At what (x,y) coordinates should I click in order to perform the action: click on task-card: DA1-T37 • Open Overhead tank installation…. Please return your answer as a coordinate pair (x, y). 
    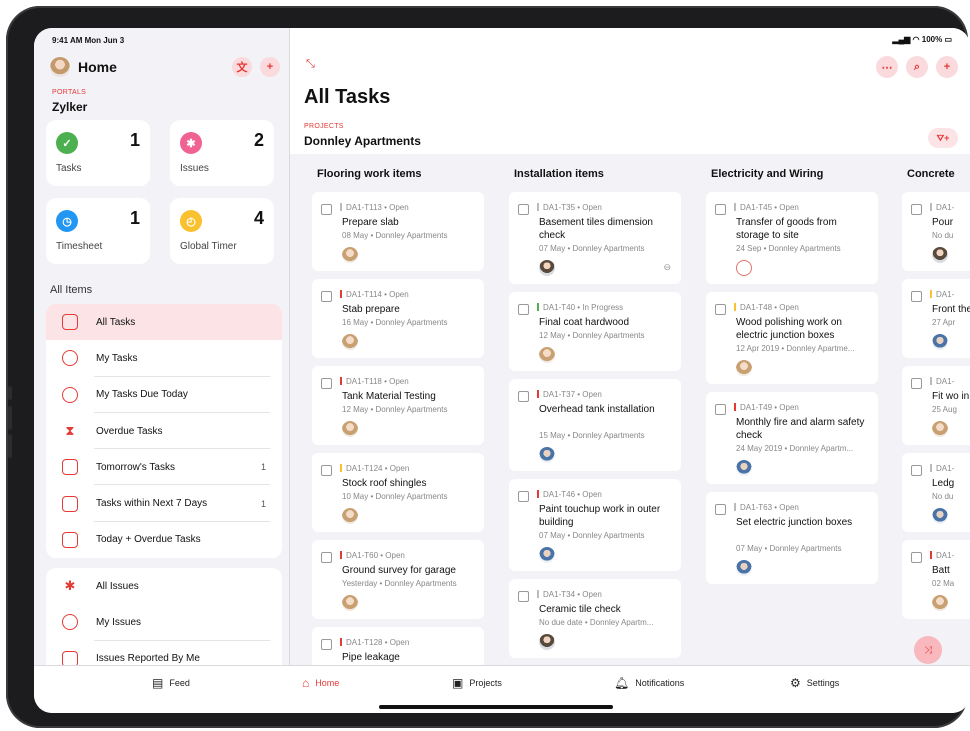
    Looking at the image, I should click on (595, 425).